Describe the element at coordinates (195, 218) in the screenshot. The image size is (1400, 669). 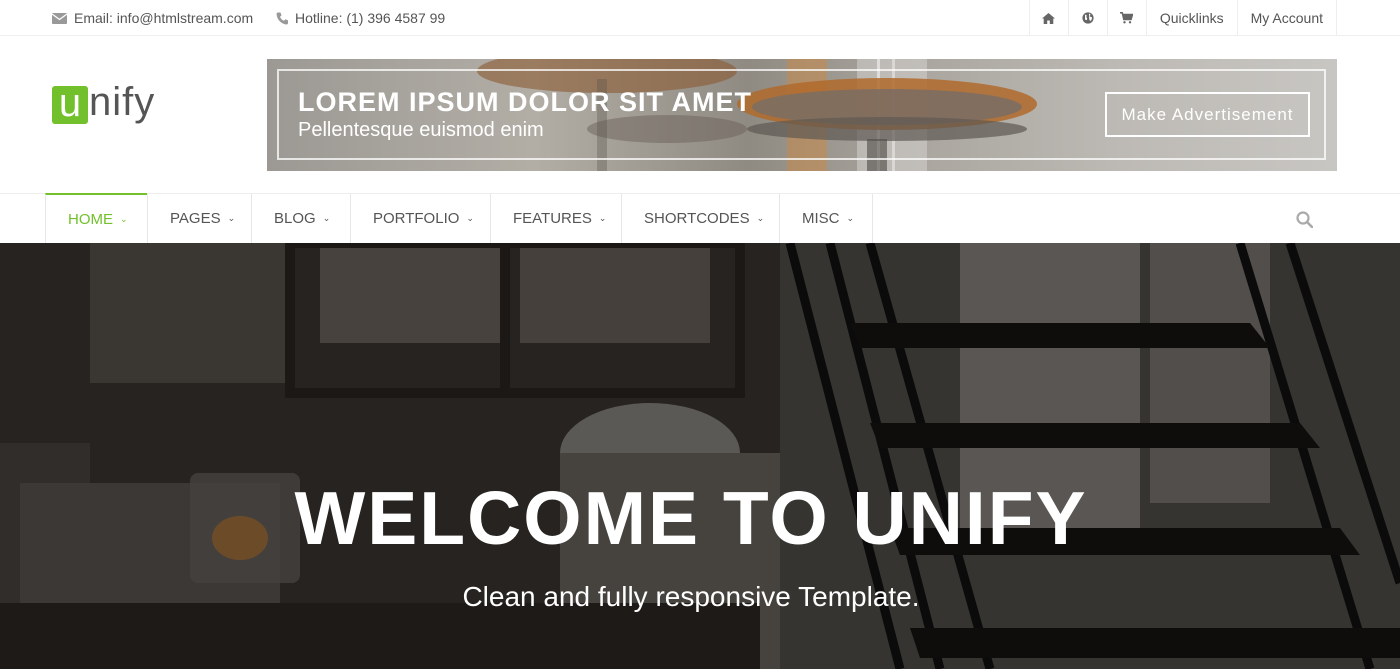
I see `nav-label: PAGES` at that location.